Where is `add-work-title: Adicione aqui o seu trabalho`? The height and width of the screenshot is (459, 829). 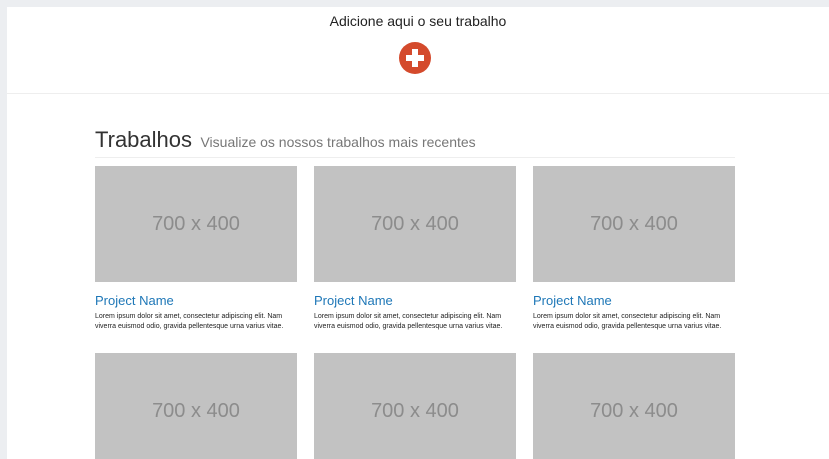 add-work-title: Adicione aqui o seu trabalho is located at coordinates (418, 21).